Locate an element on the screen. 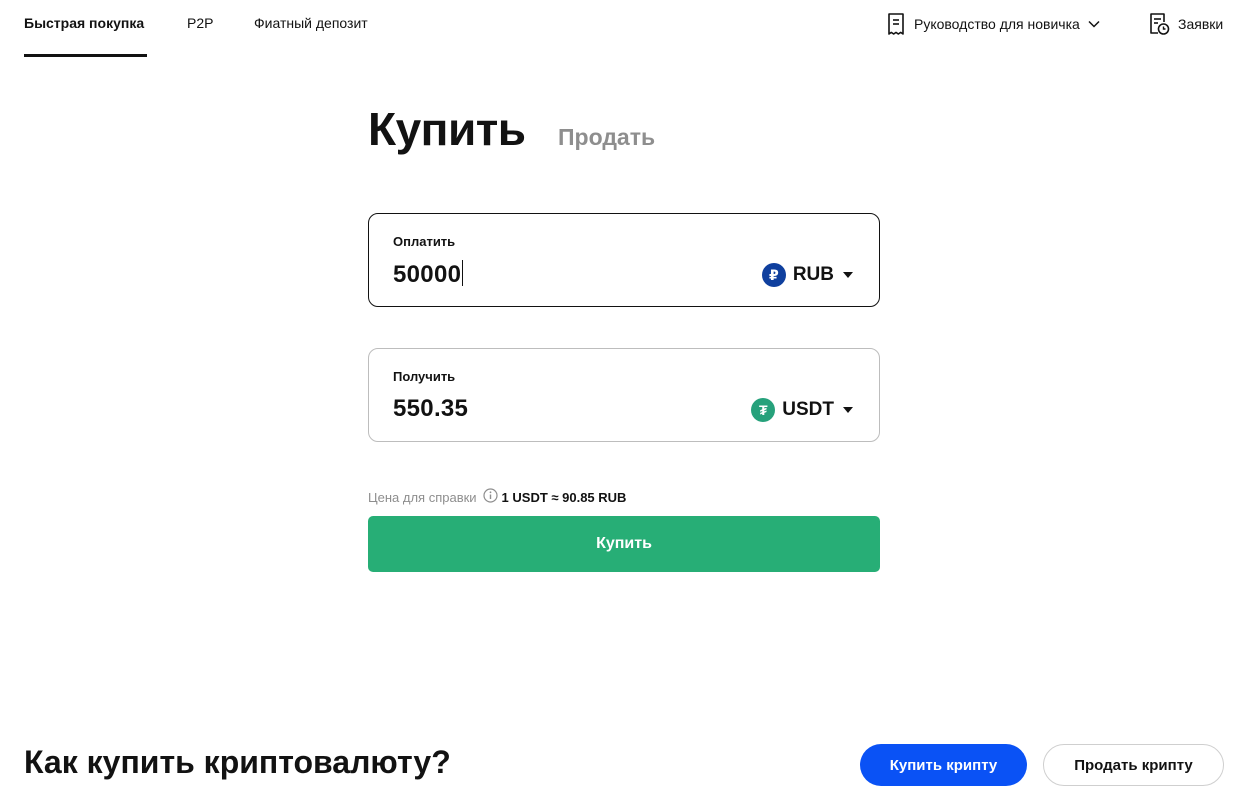 This screenshot has width=1237, height=795. receive-amount-box: Получить 550.35 ₮ USDT is located at coordinates (624, 395).